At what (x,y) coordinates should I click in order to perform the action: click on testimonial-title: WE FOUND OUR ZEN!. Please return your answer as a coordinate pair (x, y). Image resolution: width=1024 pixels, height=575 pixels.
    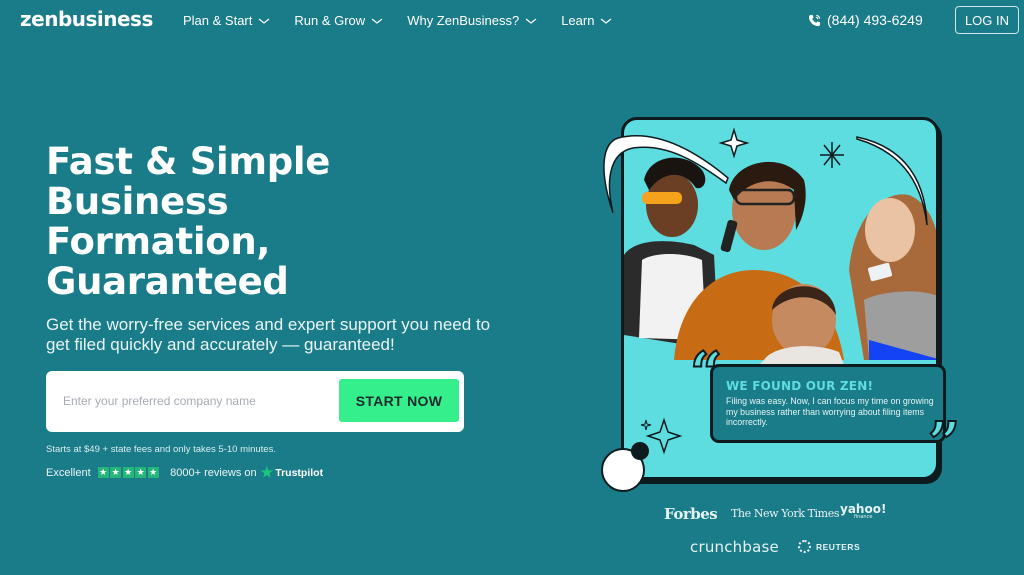
    Looking at the image, I should click on (800, 386).